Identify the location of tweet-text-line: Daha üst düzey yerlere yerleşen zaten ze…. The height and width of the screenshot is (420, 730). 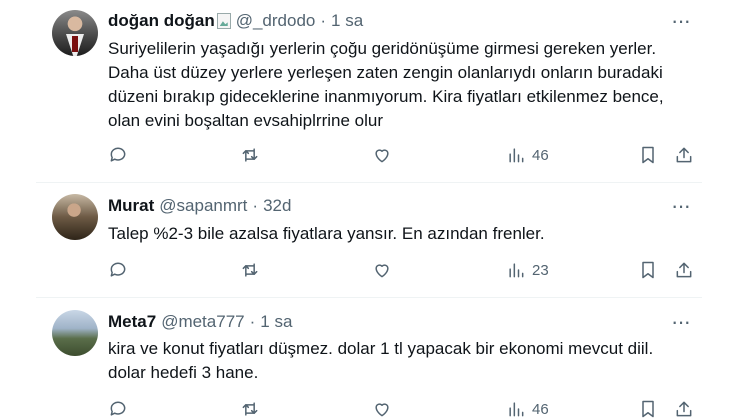
(385, 72).